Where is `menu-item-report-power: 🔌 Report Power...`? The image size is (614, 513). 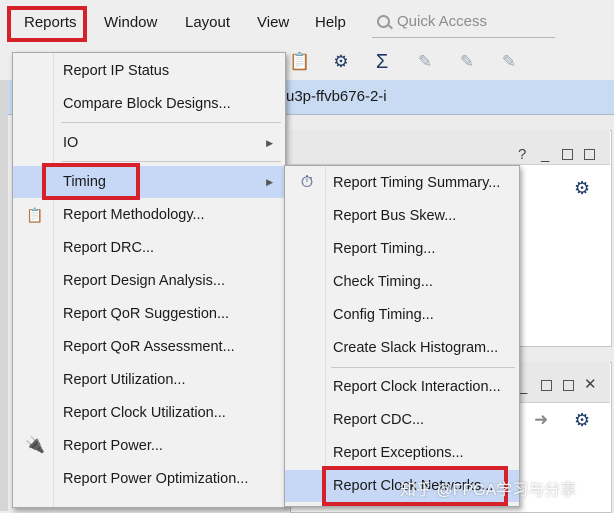
menu-item-report-power: 🔌 Report Power... is located at coordinates (149, 446).